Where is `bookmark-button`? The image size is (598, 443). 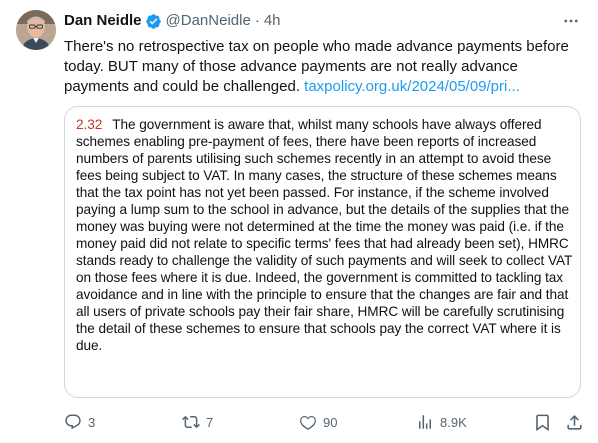
bookmark-button is located at coordinates (542, 422).